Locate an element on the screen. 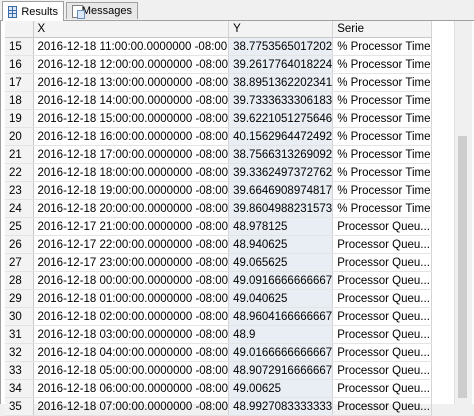 The width and height of the screenshot is (474, 416). tab-results: Results is located at coordinates (33, 11).